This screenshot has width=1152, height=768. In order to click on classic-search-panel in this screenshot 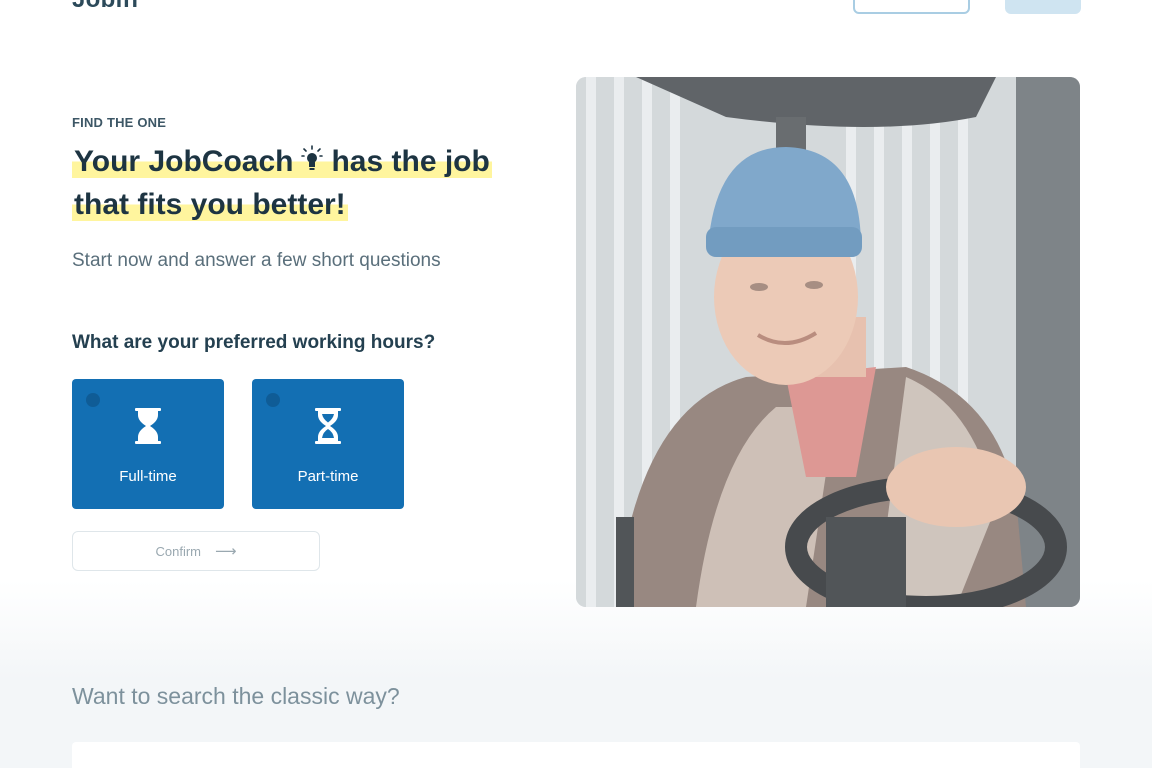, I will do `click(576, 755)`.